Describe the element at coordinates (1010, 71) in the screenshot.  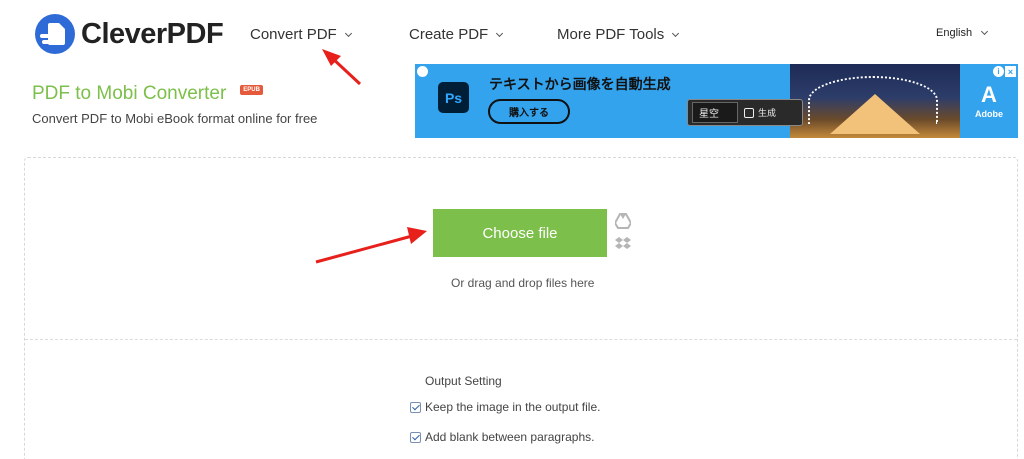
I see `ad-close-icon: ×` at that location.